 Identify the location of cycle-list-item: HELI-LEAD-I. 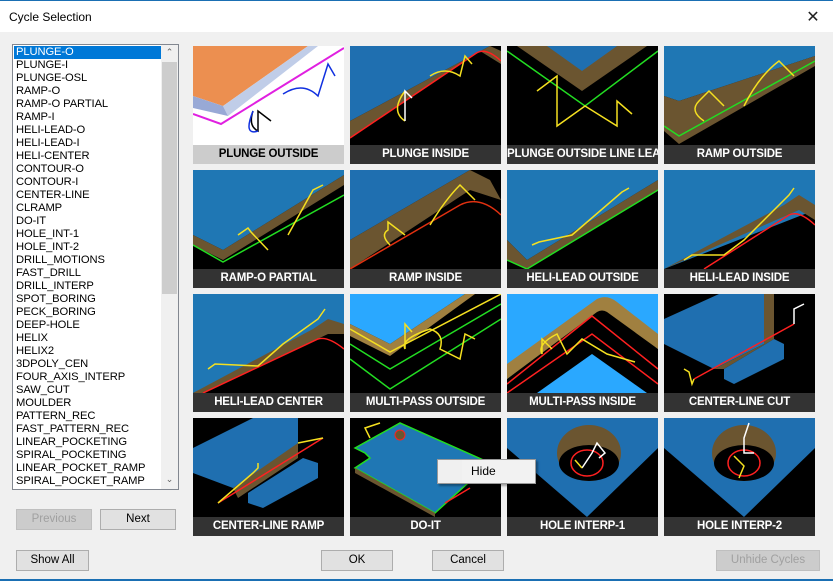
(88, 143).